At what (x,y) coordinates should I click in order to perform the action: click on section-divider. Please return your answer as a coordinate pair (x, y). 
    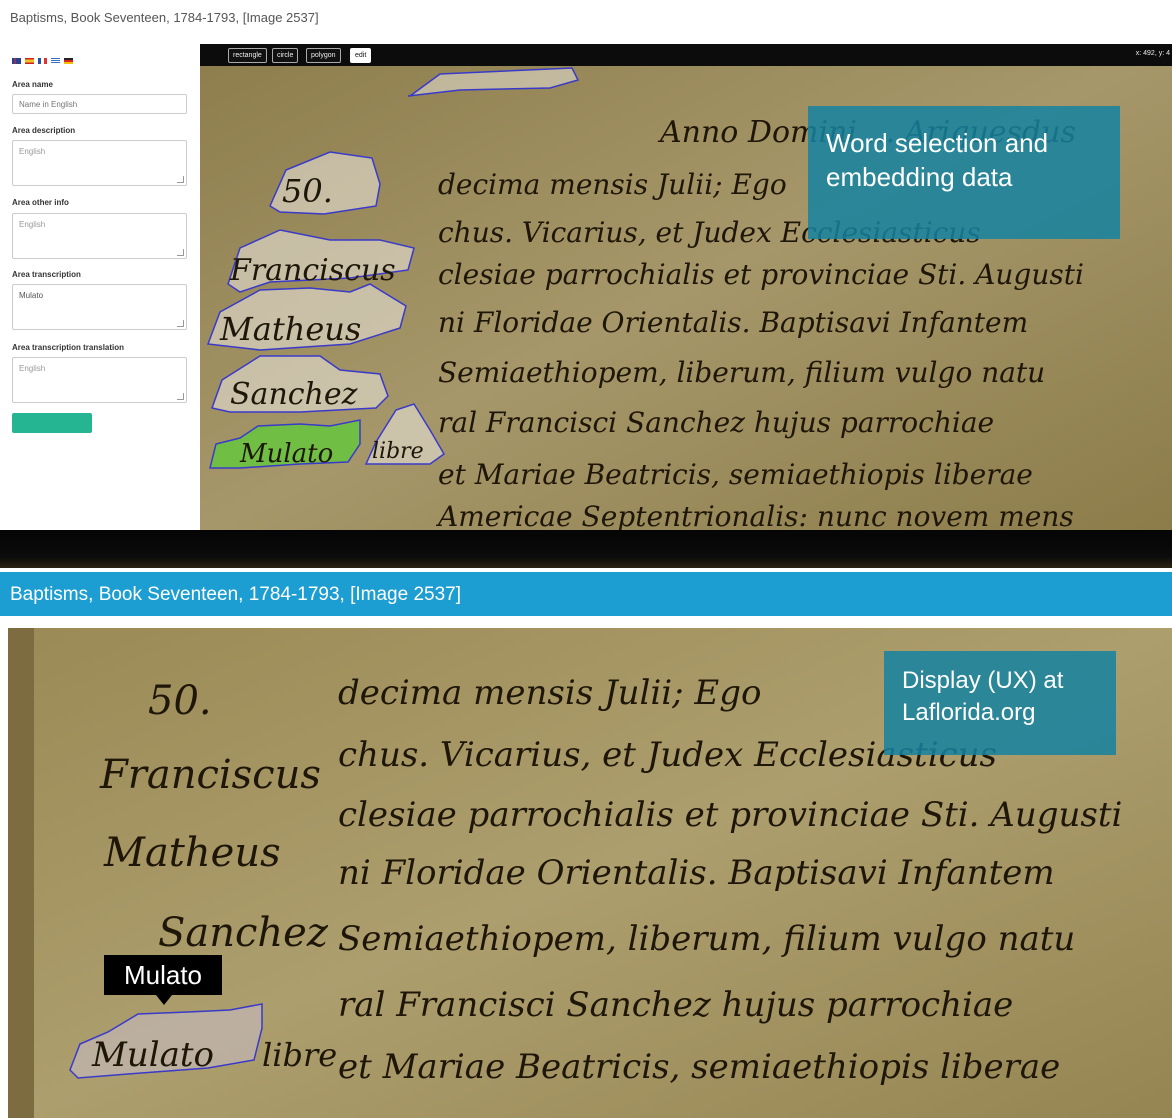
    Looking at the image, I should click on (586, 549).